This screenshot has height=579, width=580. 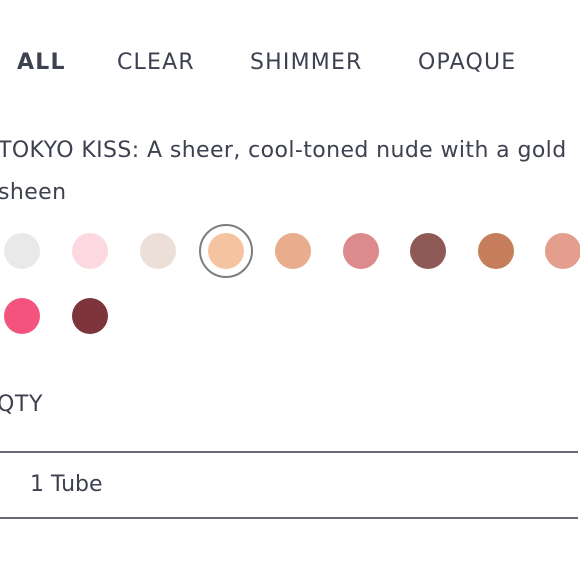 I want to click on quantity-select: 1 Tube, so click(x=289, y=485).